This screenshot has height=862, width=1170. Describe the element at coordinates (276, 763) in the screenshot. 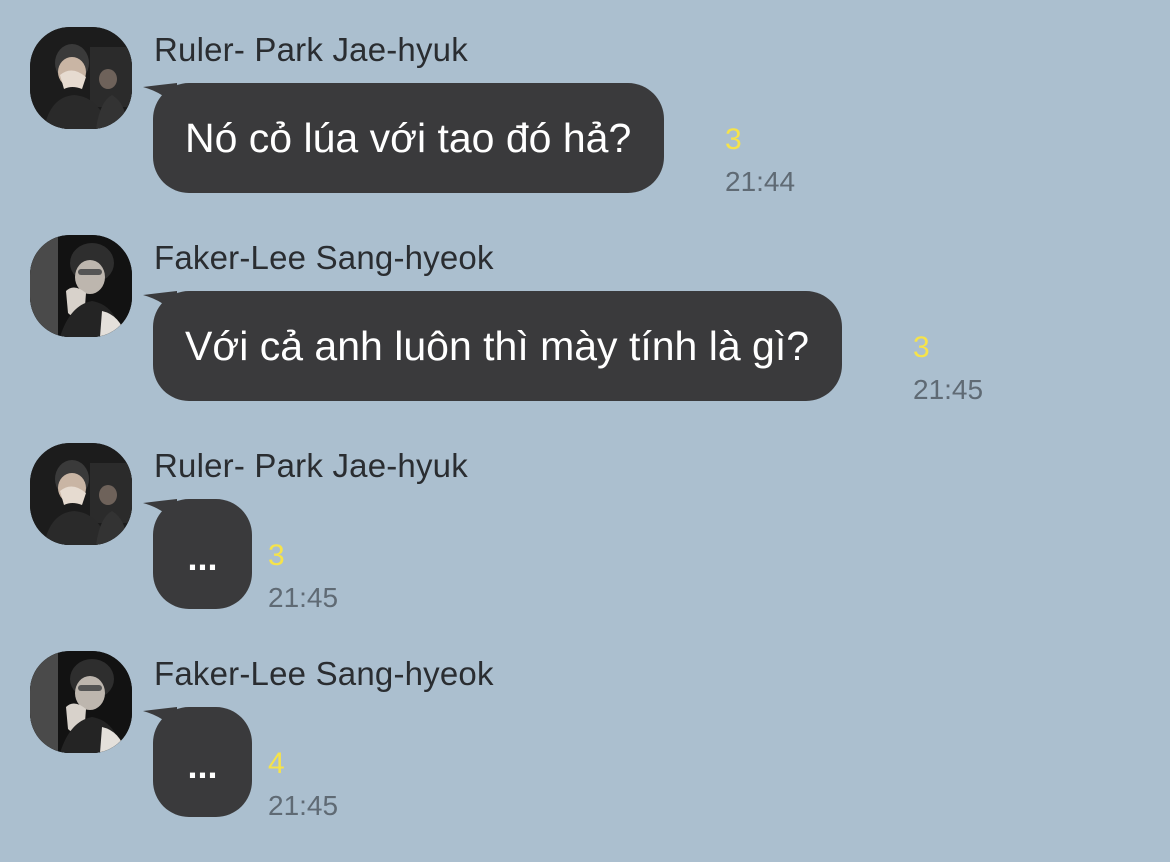

I see `unread-count: 4` at that location.